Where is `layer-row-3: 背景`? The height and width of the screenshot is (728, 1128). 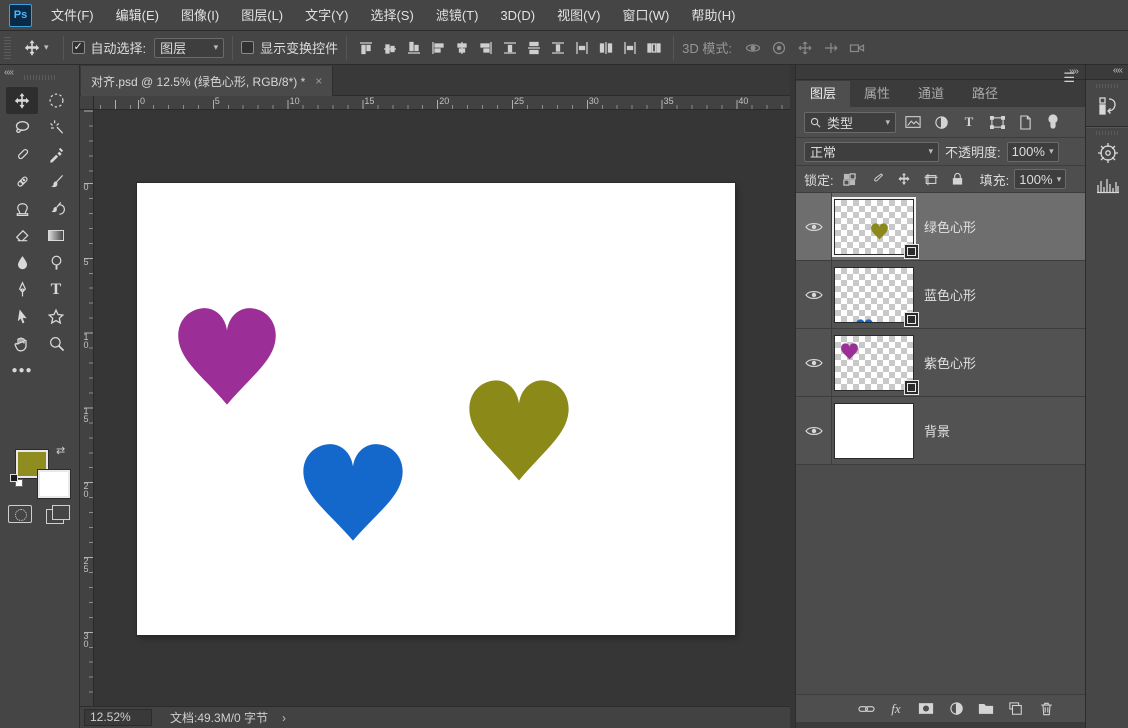
layer-row-3: 背景 is located at coordinates (941, 430).